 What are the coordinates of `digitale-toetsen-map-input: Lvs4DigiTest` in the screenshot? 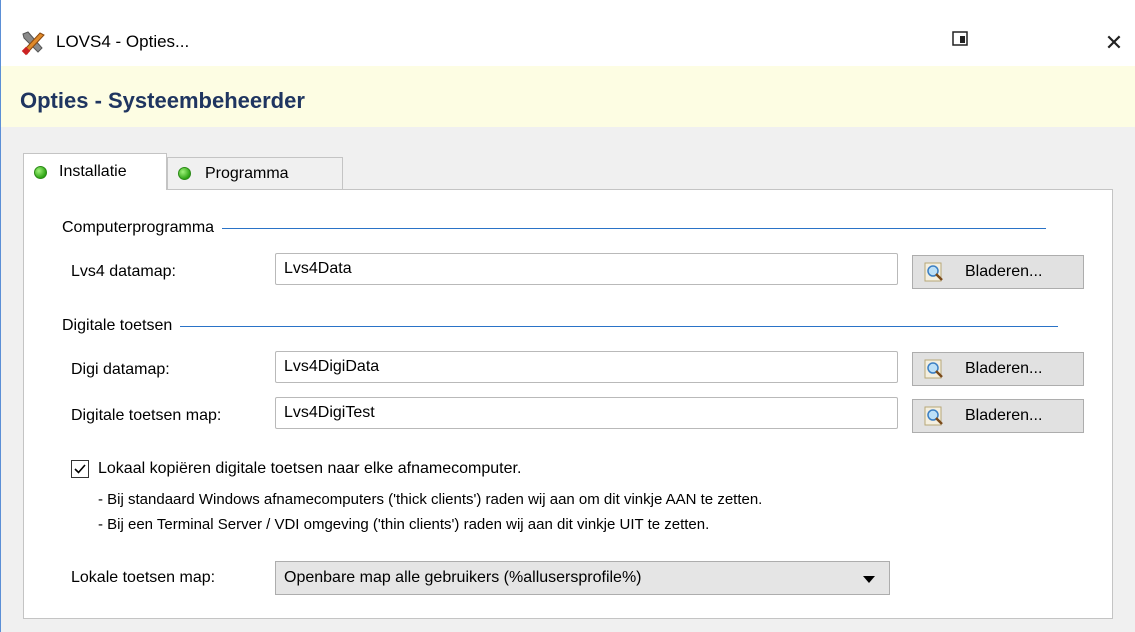 It's located at (586, 413).